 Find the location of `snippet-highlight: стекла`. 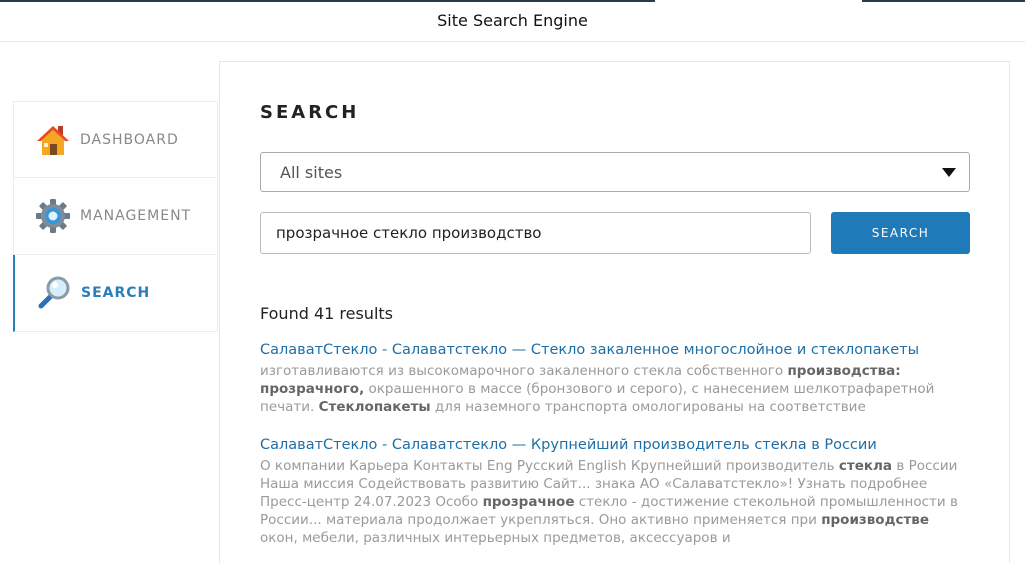

snippet-highlight: стекла is located at coordinates (865, 466).